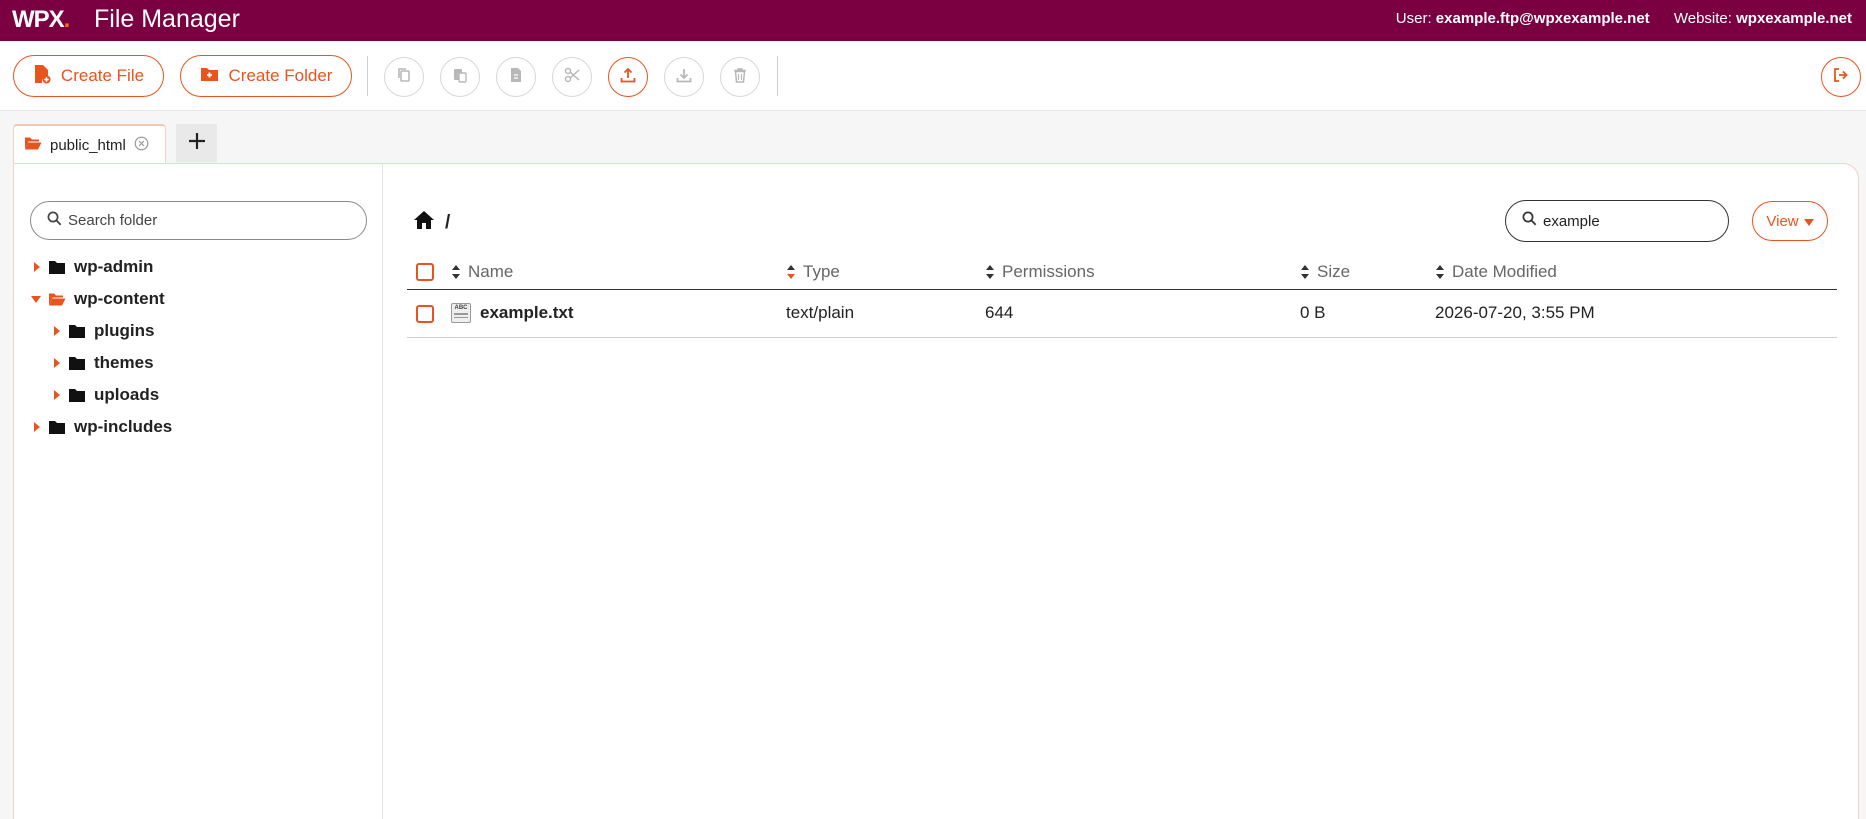 The image size is (1866, 819). I want to click on tree-item-wp-admin: wp-admin, so click(91, 267).